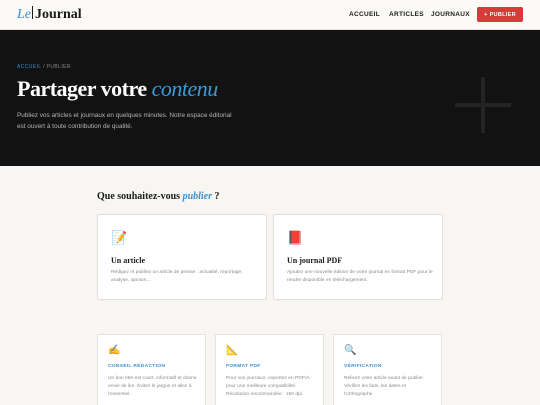  What do you see at coordinates (197, 196) in the screenshot?
I see `section-title-emphasis: publier` at bounding box center [197, 196].